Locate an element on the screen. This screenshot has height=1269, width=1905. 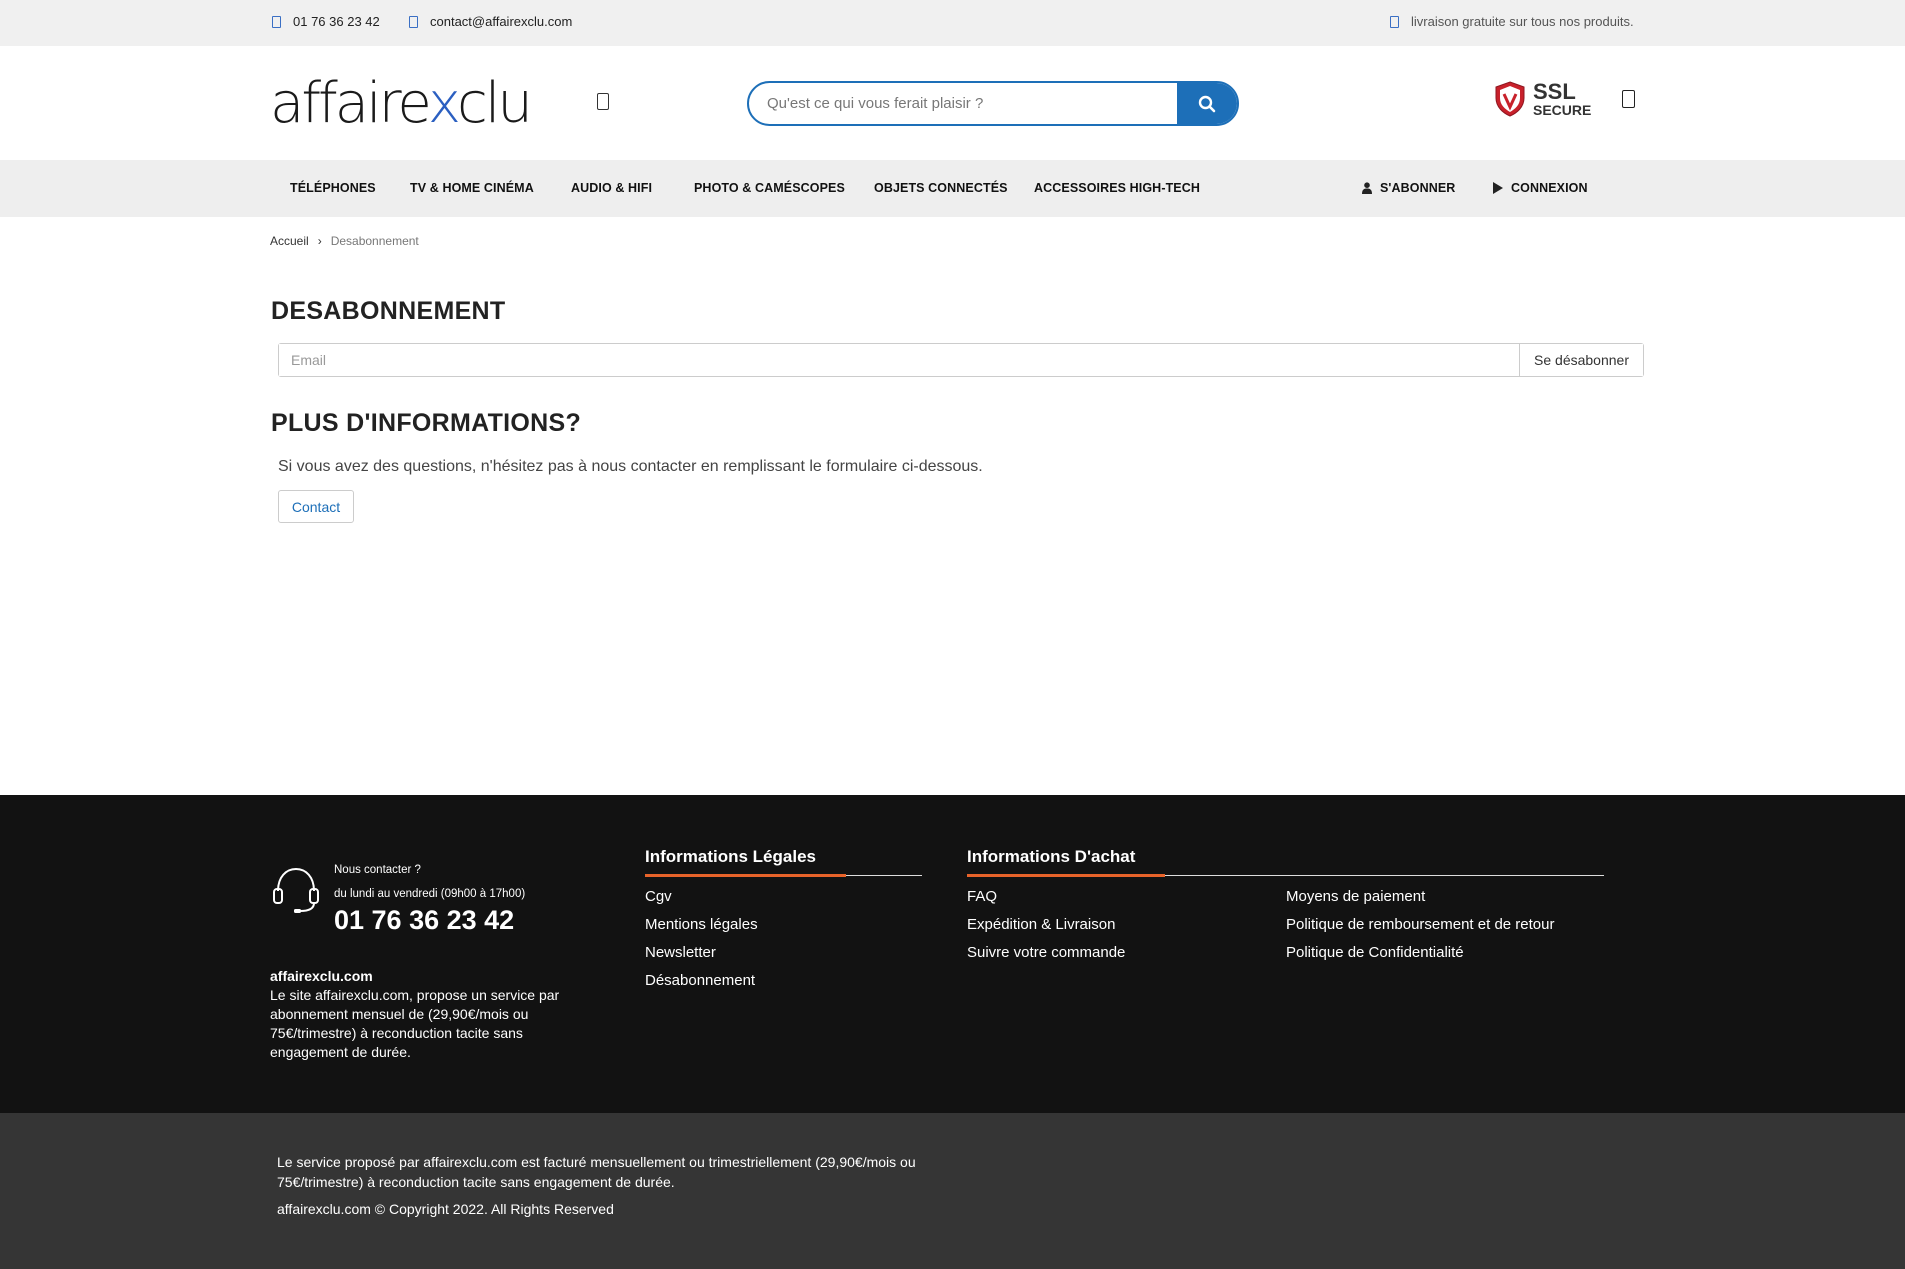
nav-item-accessoires: Accessoires High-Tech is located at coordinates (1117, 188).